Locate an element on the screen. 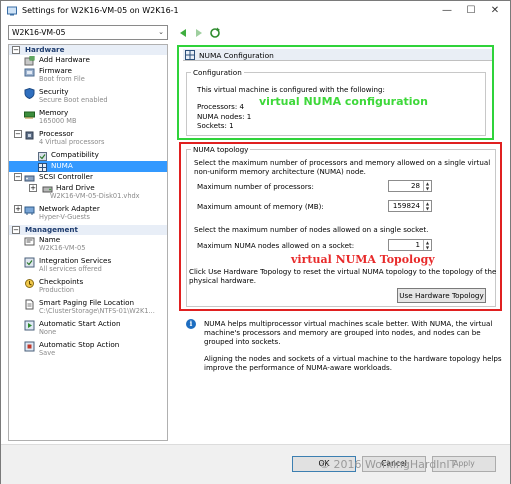 This screenshot has width=511, height=484. sidebar-item-label: Integration Services is located at coordinates (75, 260).